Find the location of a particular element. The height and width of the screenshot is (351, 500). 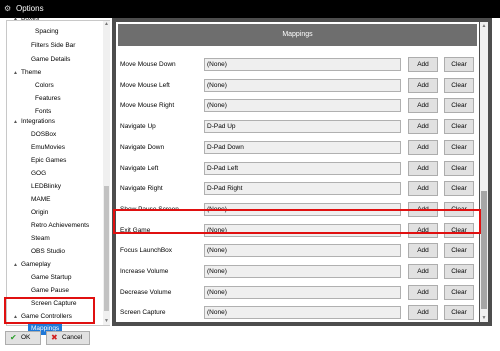

sidebar-item-label: Steam is located at coordinates (40, 238).